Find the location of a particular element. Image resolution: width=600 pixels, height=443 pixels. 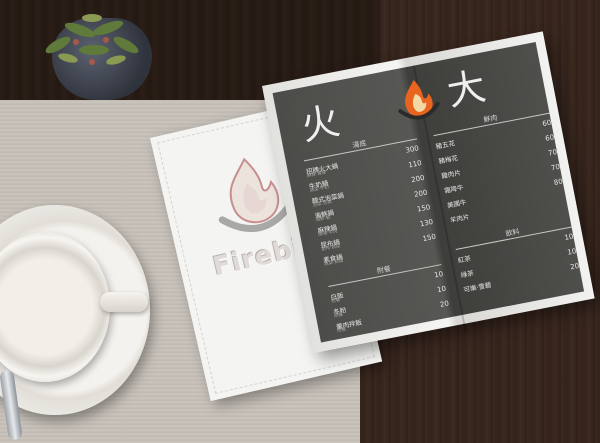

title-char-big: 大 is located at coordinates (466, 89).